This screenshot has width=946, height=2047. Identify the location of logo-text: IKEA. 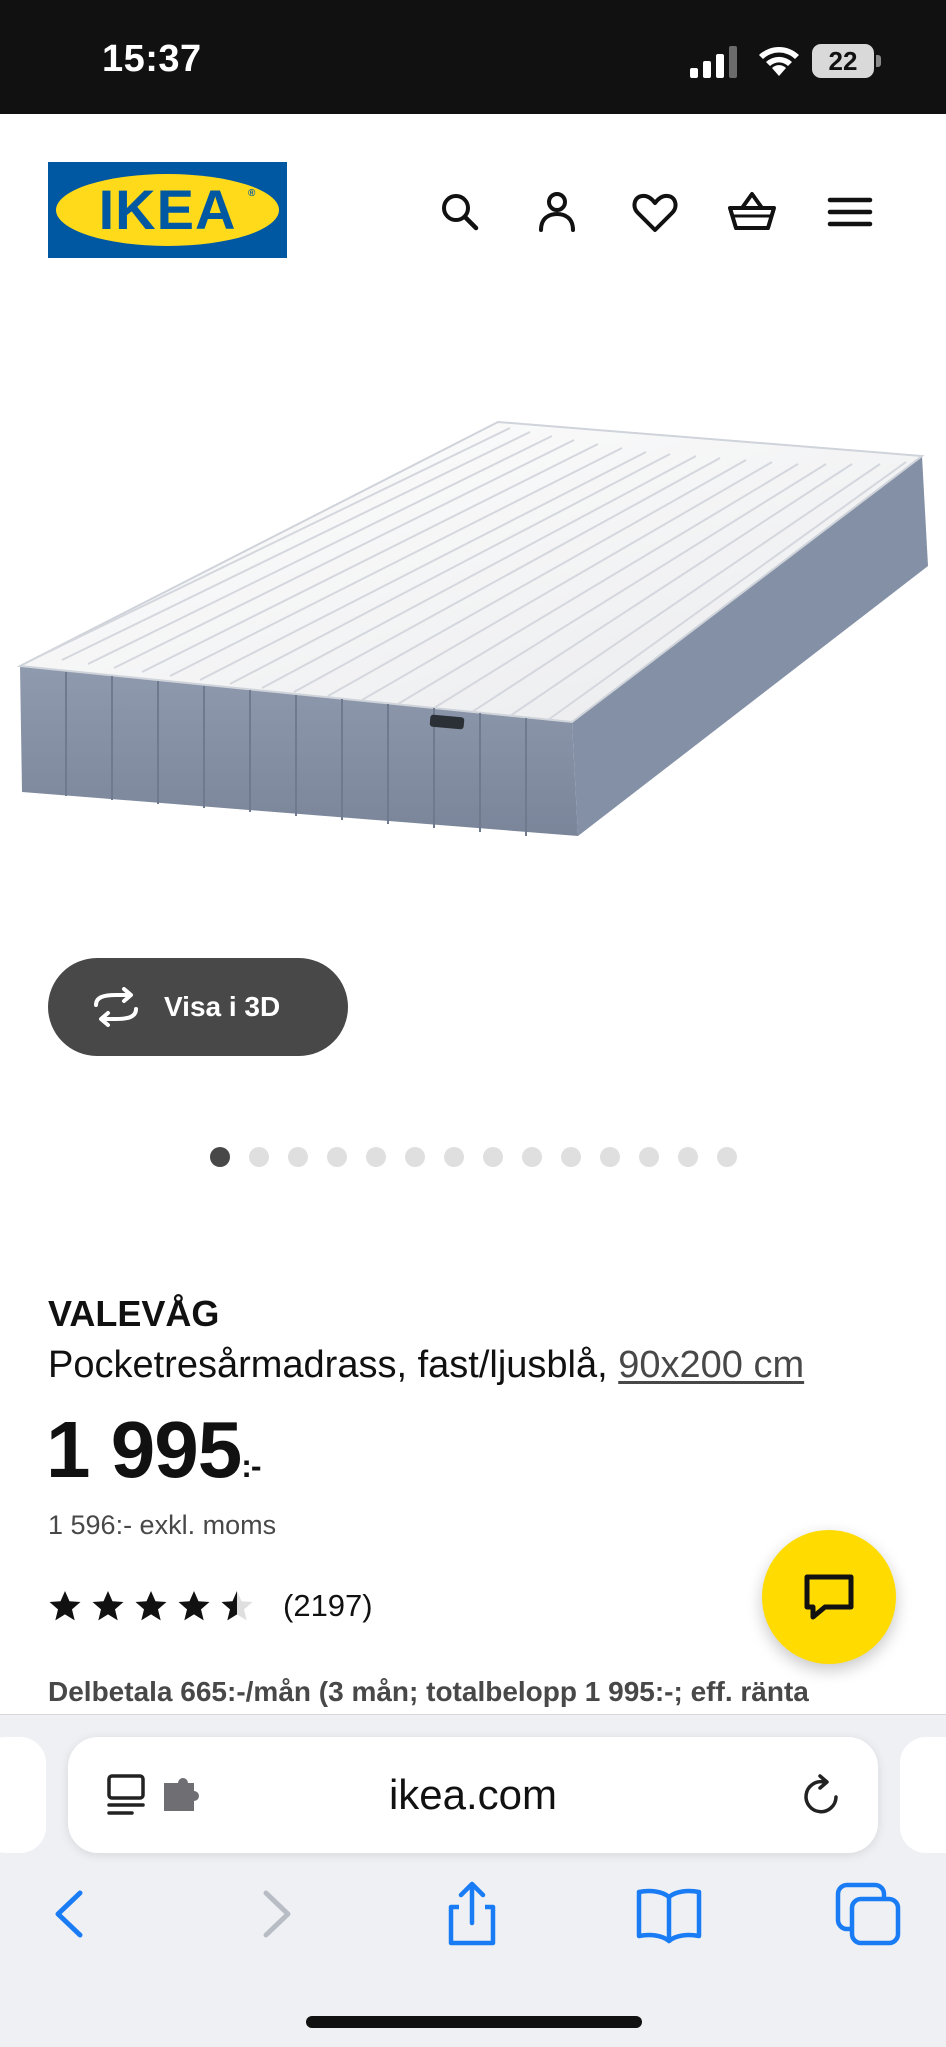
(167, 209).